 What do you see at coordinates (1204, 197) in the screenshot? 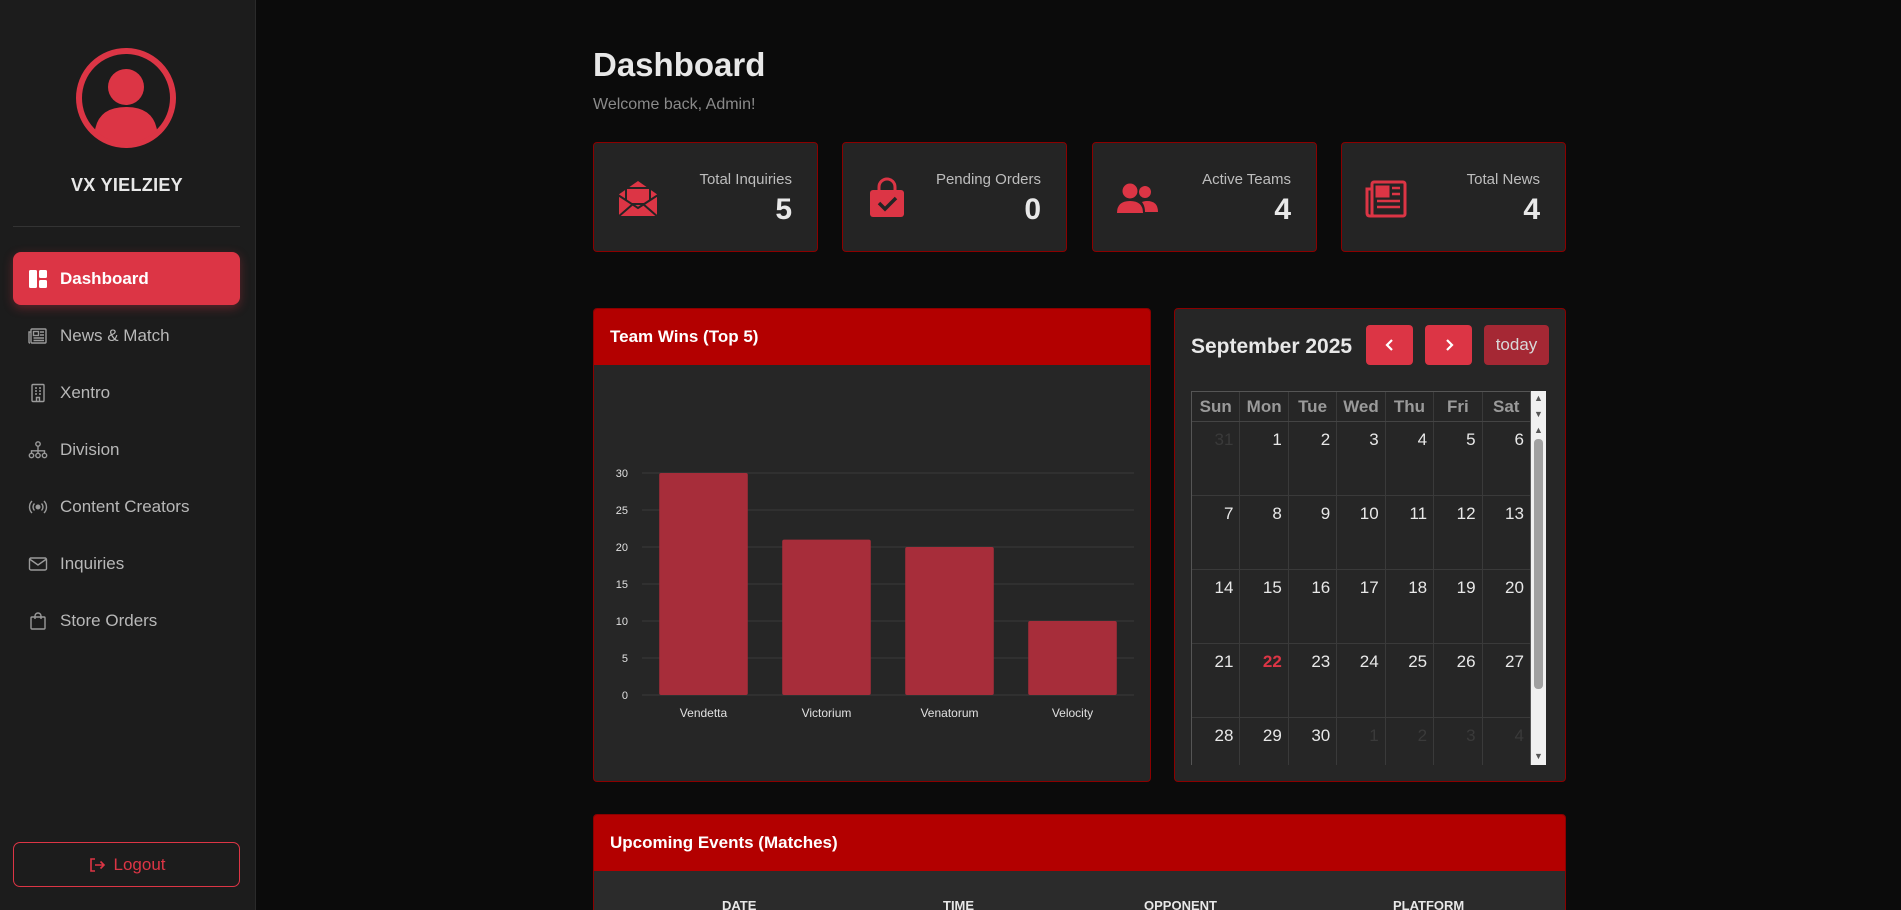
I see `stat-card-active-teams: Active Teams 4` at bounding box center [1204, 197].